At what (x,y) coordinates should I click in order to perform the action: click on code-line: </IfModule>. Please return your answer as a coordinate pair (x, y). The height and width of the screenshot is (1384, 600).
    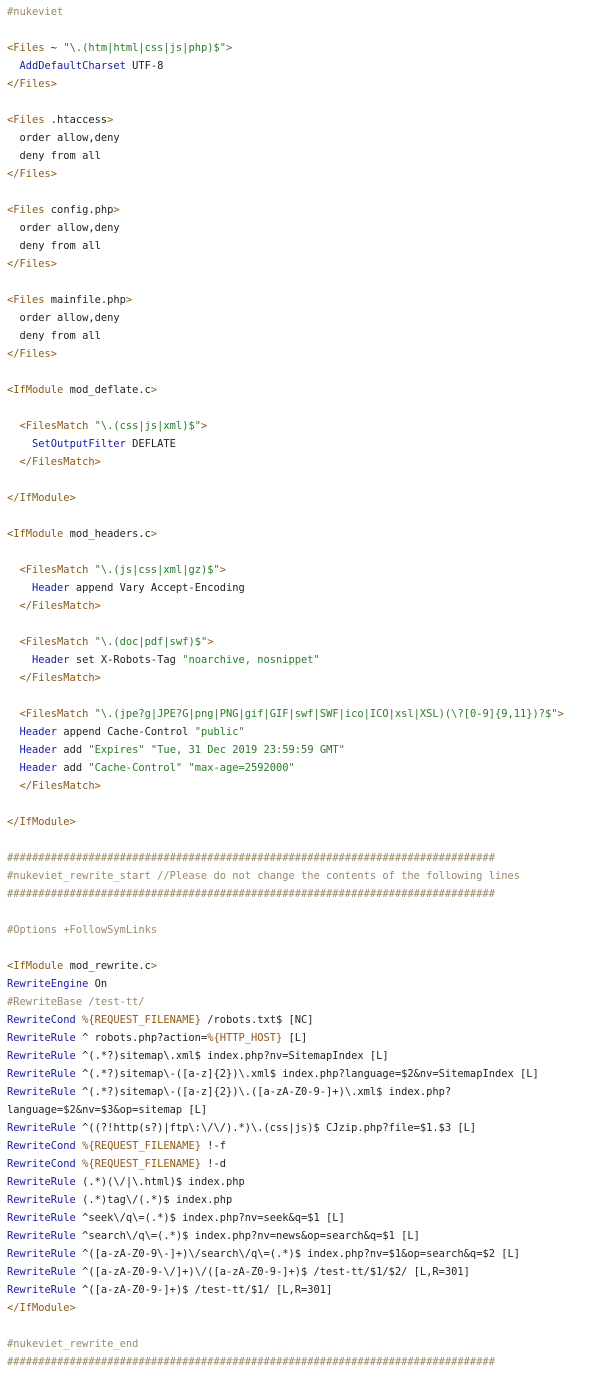
    Looking at the image, I should click on (303, 822).